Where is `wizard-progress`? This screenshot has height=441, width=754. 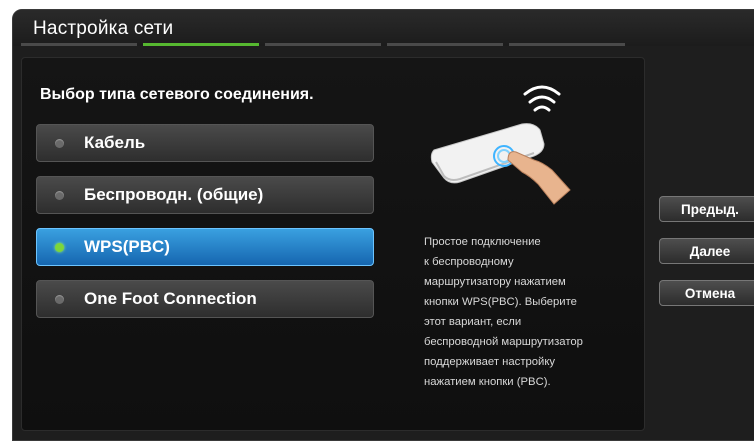 wizard-progress is located at coordinates (387, 45).